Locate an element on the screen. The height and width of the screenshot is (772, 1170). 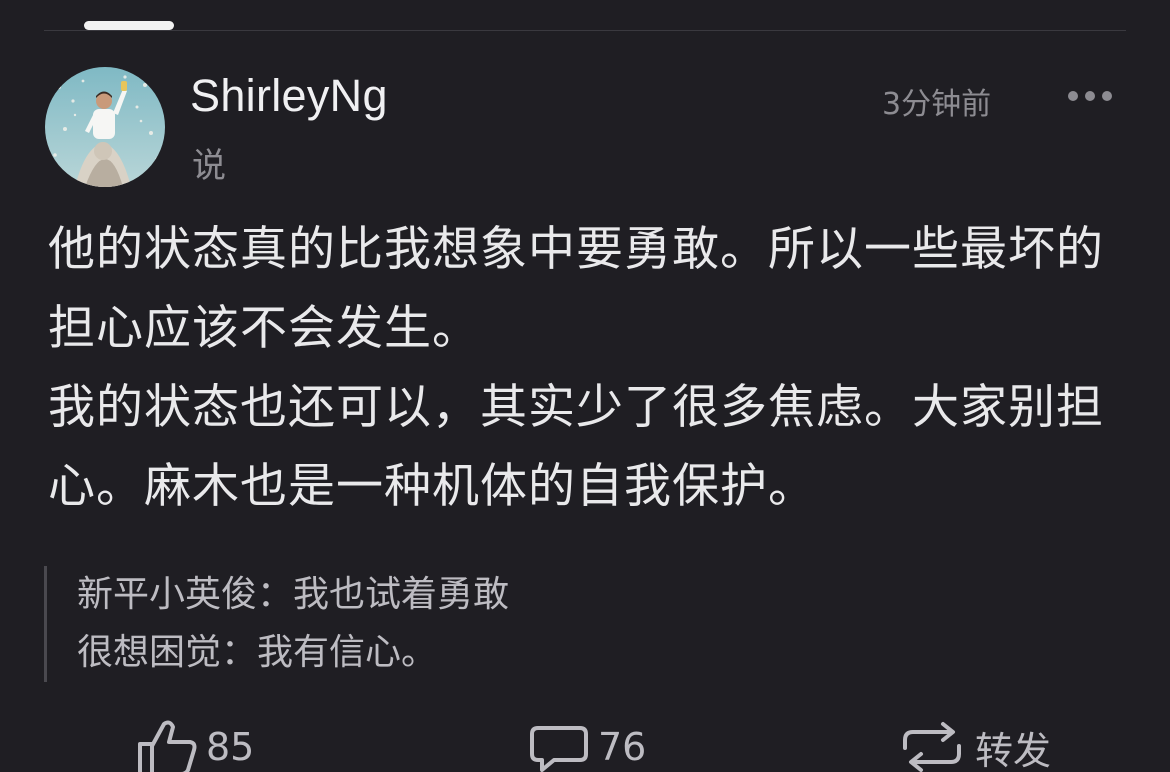
avatar-image is located at coordinates (105, 127).